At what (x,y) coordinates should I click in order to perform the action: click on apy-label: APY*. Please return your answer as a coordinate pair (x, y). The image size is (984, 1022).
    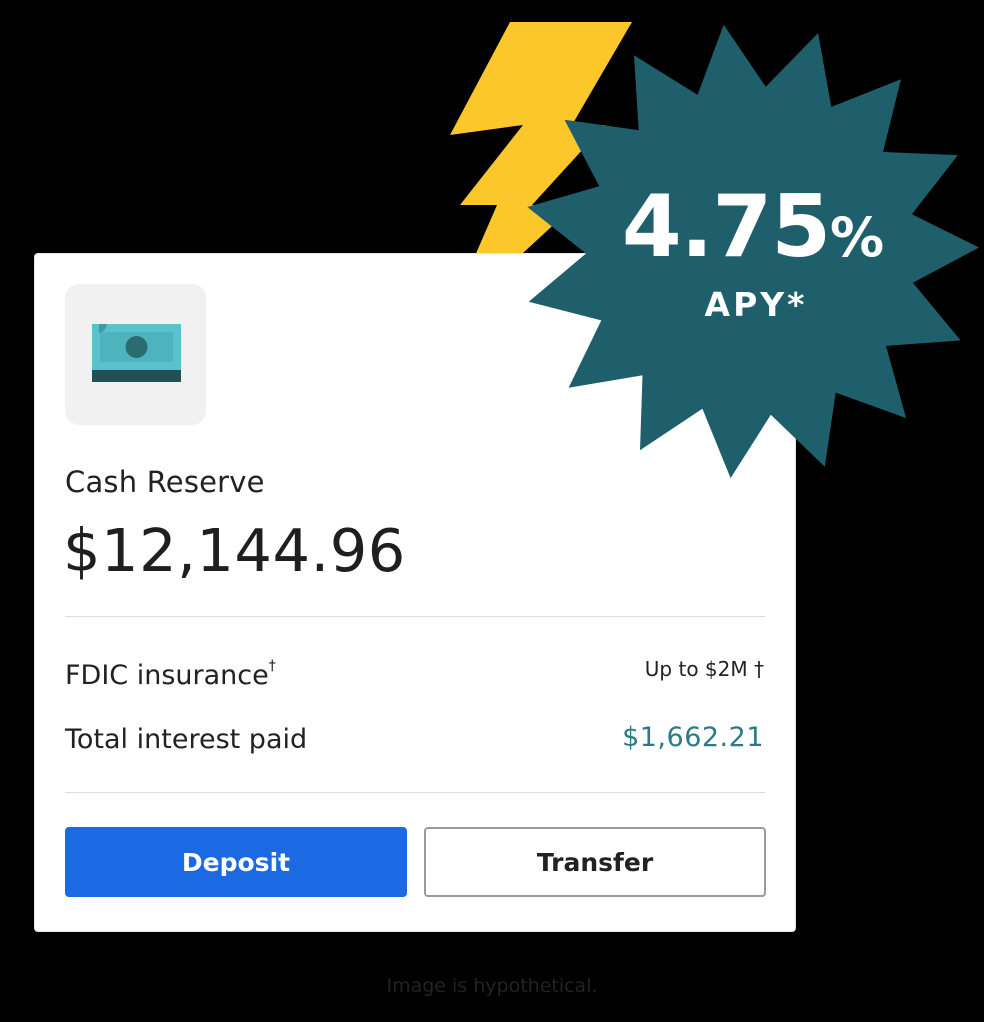
    Looking at the image, I should click on (756, 304).